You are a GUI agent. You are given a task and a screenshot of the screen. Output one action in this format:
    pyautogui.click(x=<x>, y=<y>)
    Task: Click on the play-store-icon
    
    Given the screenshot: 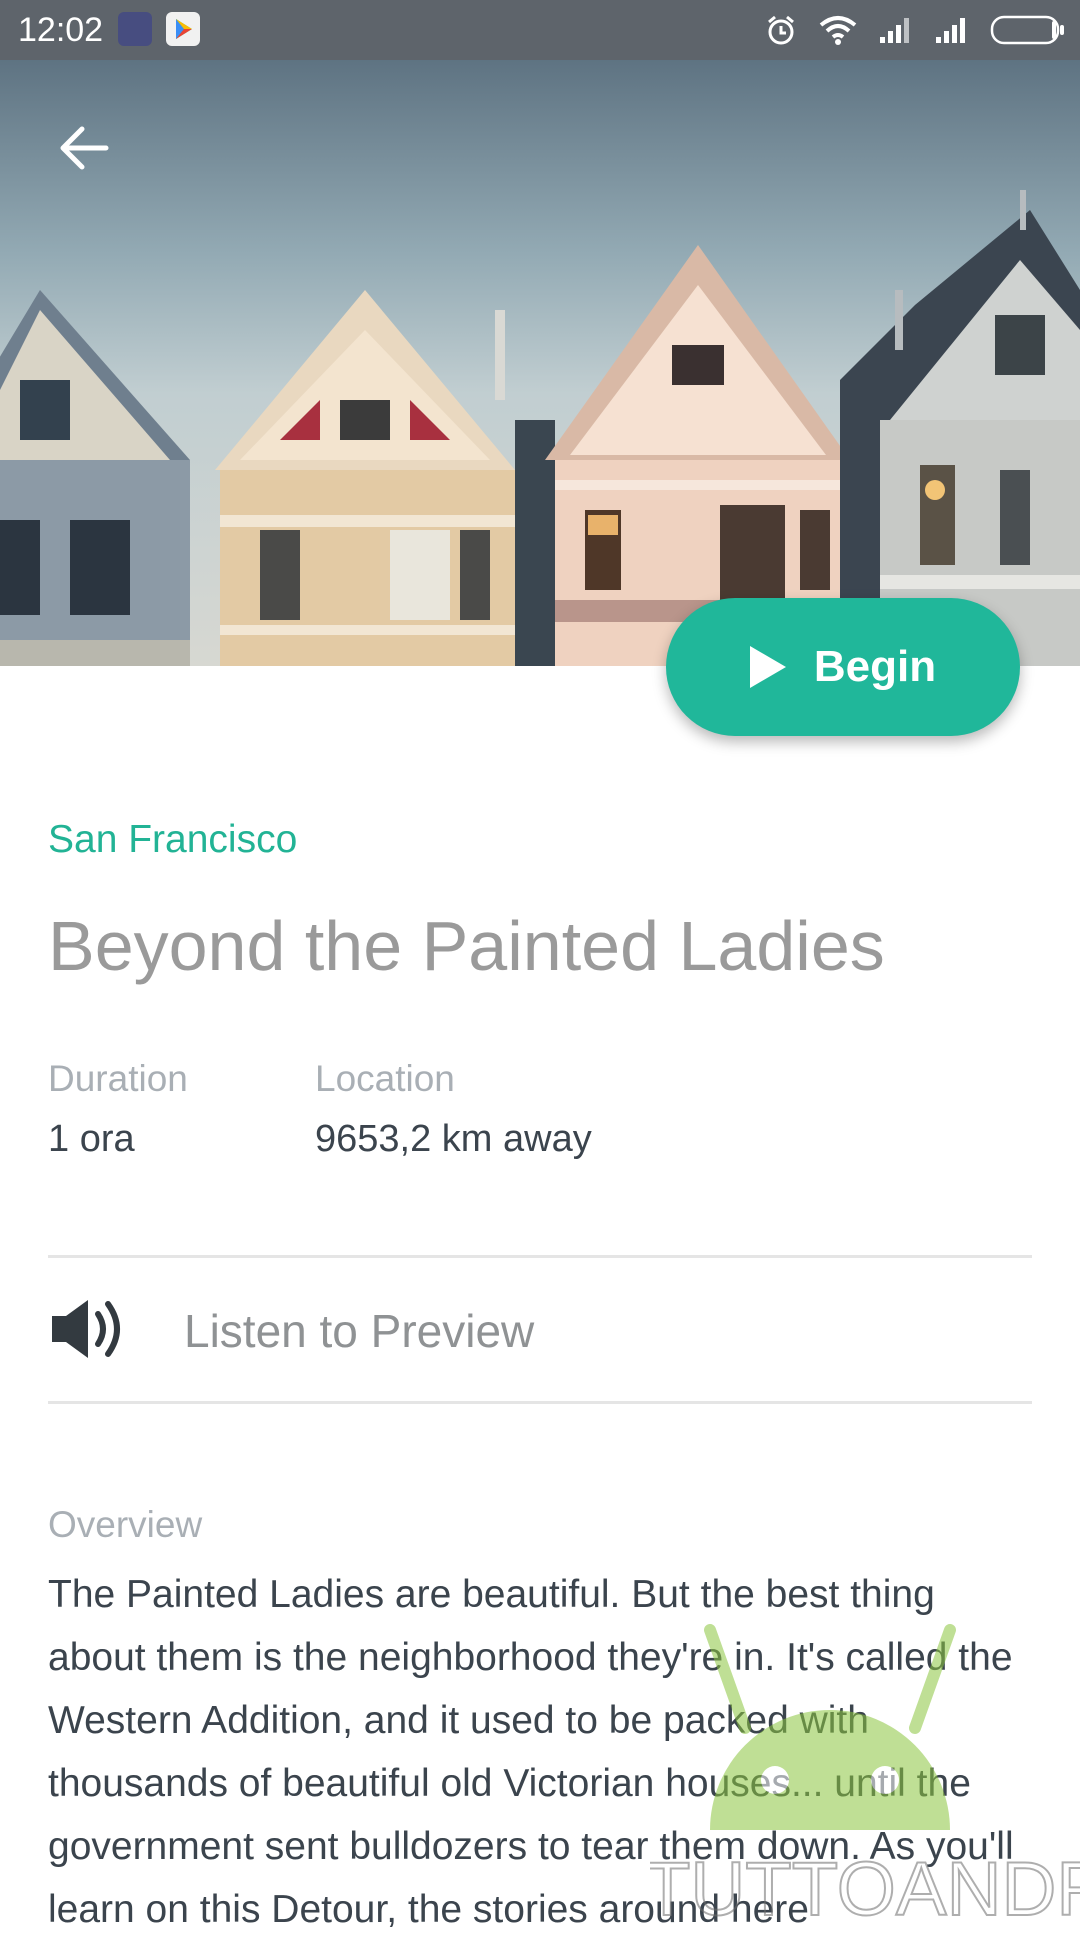 What is the action you would take?
    pyautogui.click(x=183, y=29)
    